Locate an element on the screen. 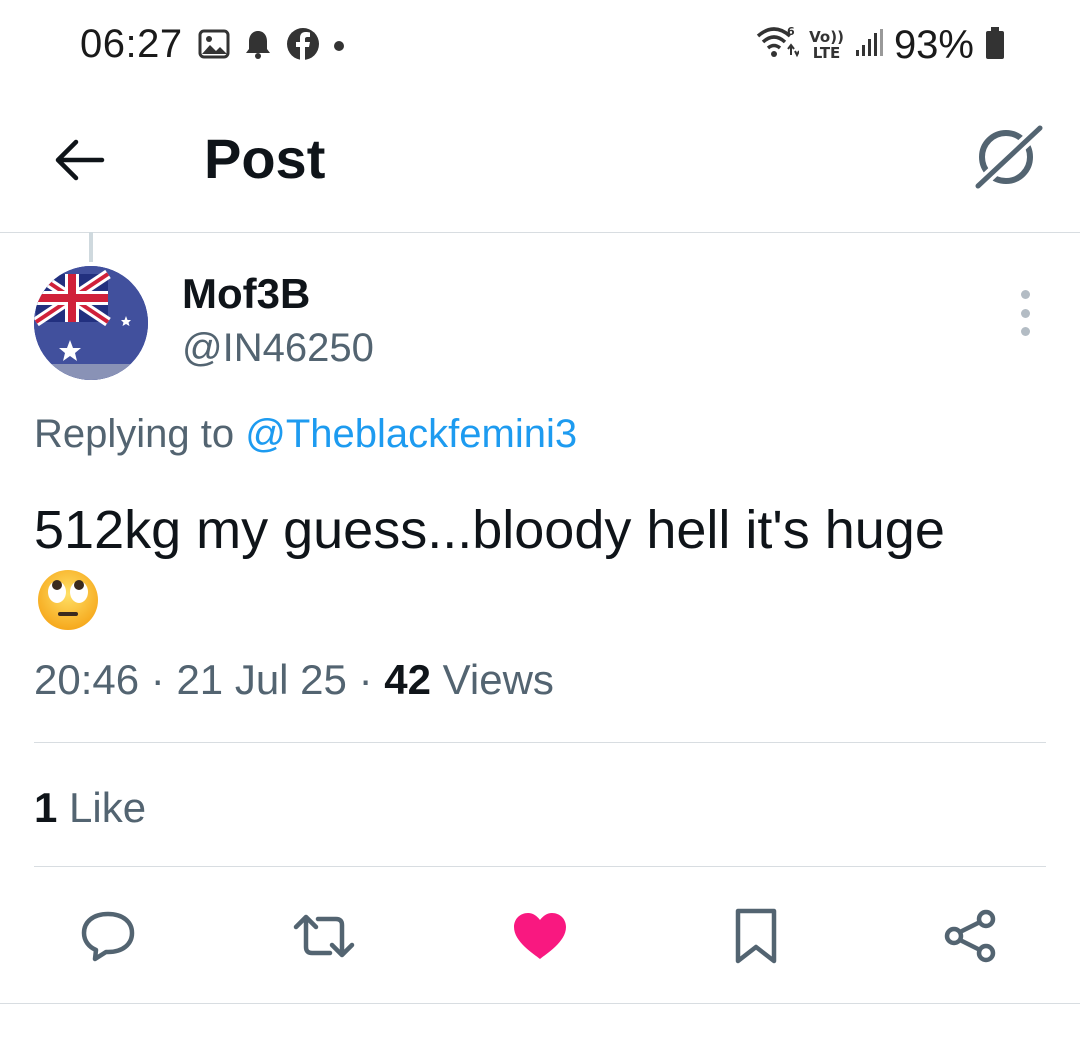  svg-text: 6 is located at coordinates (791, 31).